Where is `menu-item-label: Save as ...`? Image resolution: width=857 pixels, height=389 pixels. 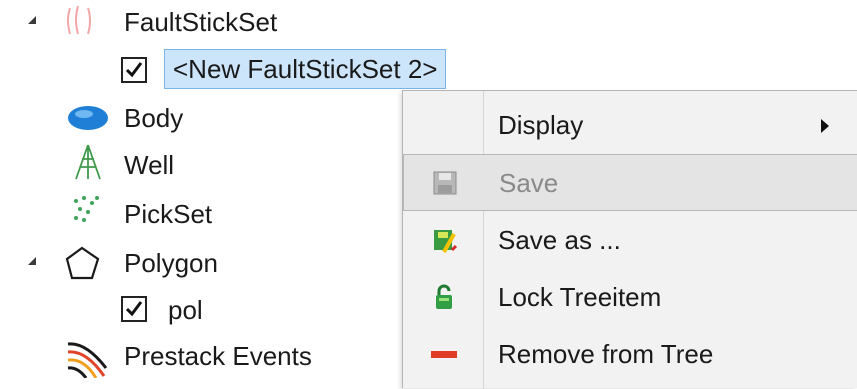
menu-item-label: Save as ... is located at coordinates (559, 240).